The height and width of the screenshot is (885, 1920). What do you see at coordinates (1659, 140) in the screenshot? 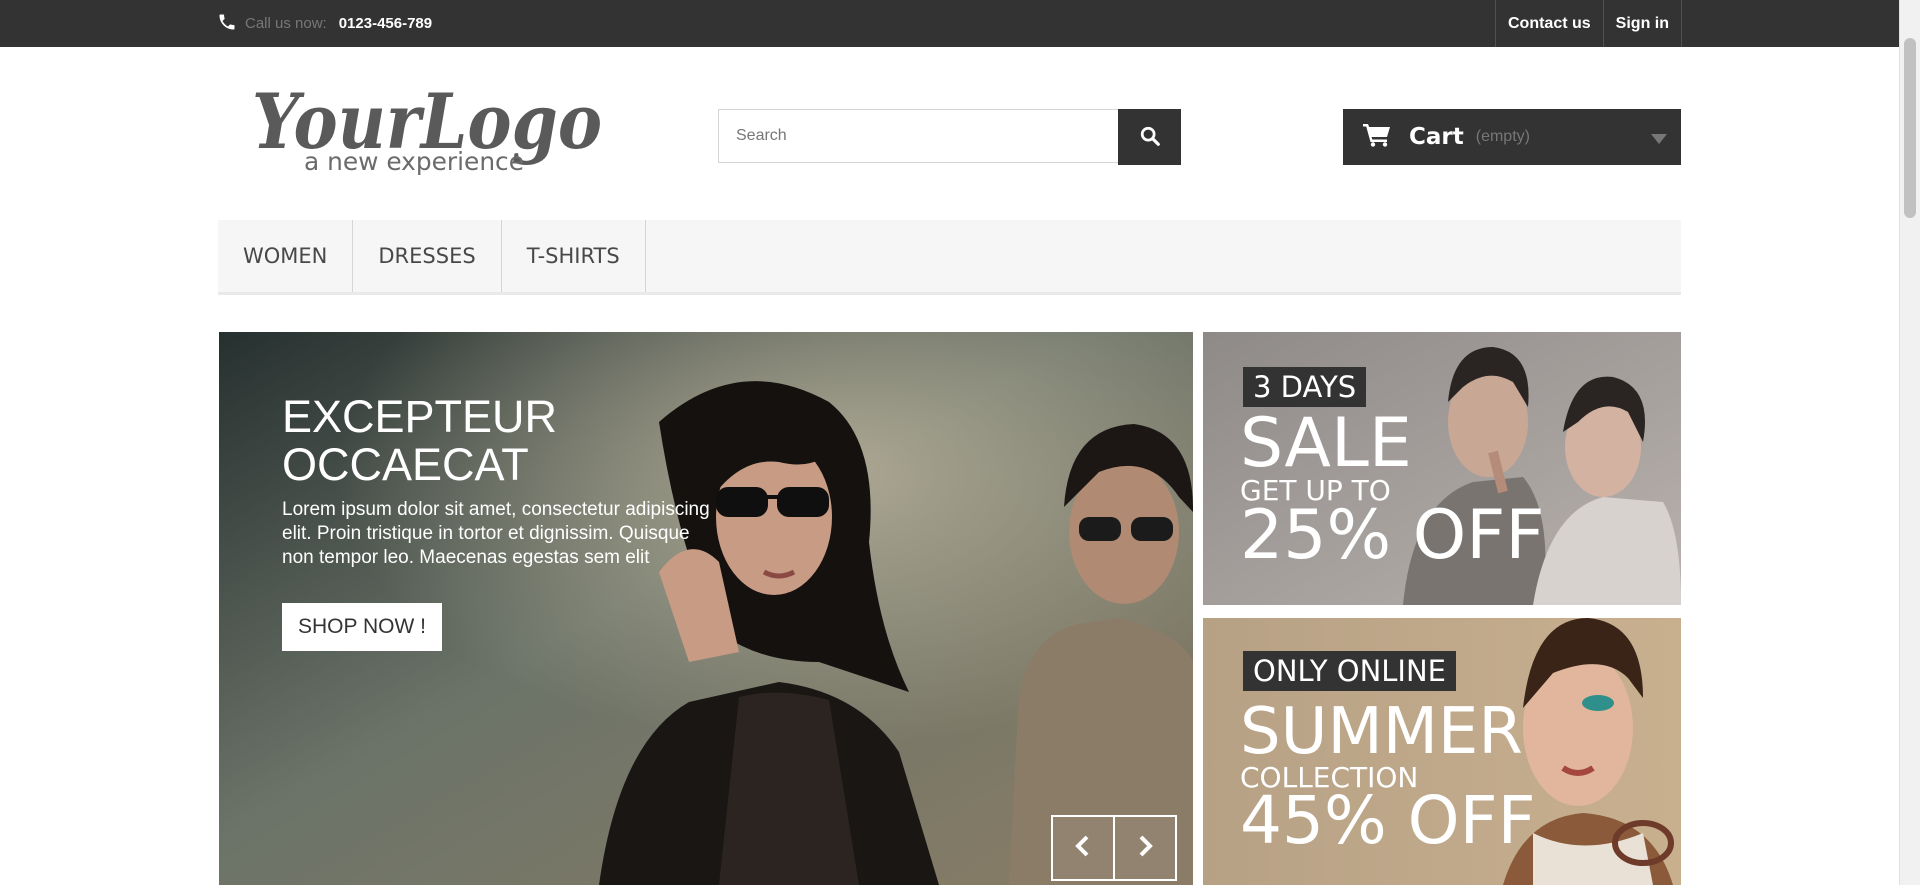
I see `caret-down-icon` at bounding box center [1659, 140].